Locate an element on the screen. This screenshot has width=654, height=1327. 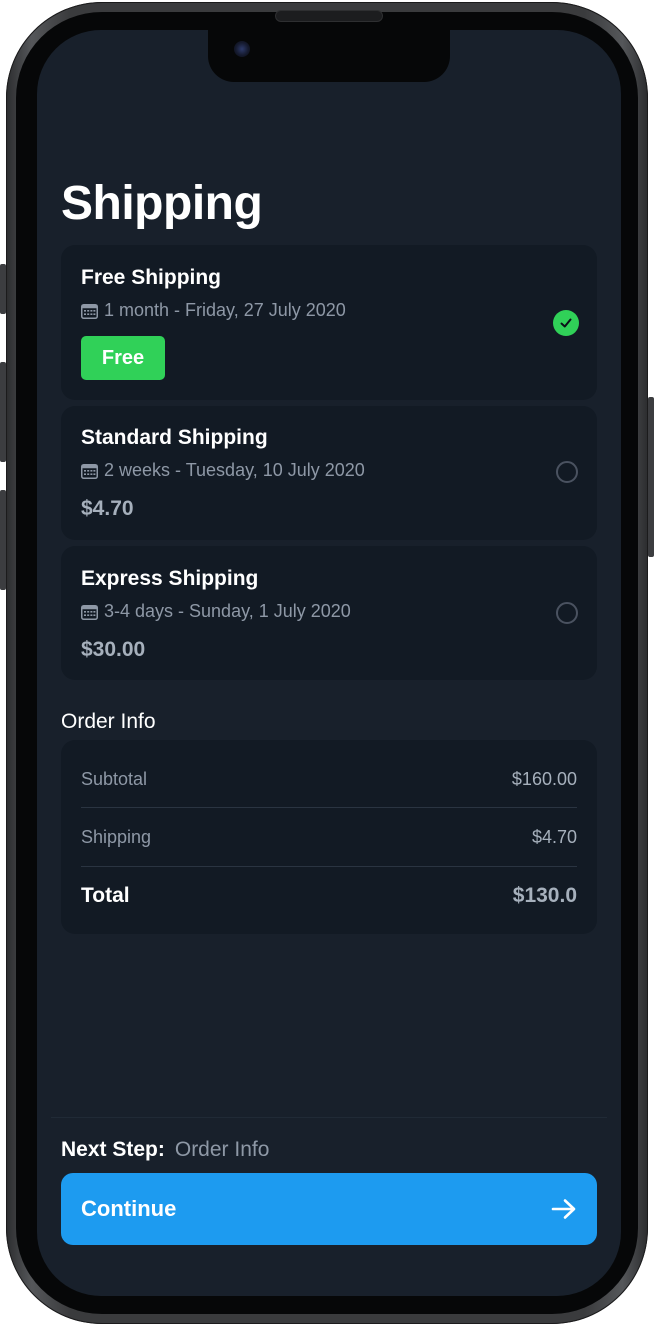
shipping-option-date: 3-4 days - Sunday, 1 July 2020 is located at coordinates (216, 611).